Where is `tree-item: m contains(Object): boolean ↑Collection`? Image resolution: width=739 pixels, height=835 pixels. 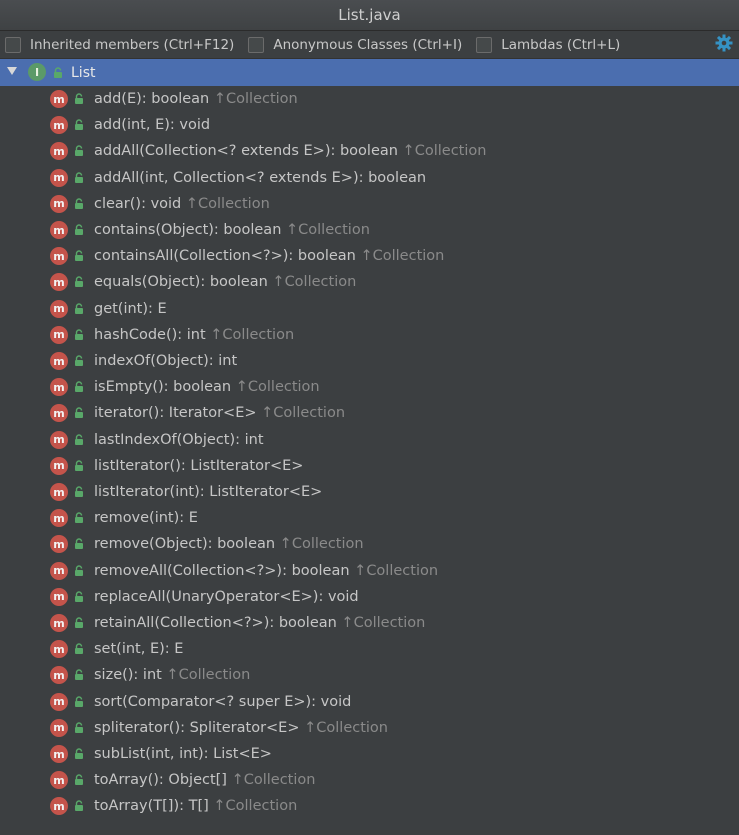
tree-item: m contains(Object): boolean ↑Collection is located at coordinates (369, 230).